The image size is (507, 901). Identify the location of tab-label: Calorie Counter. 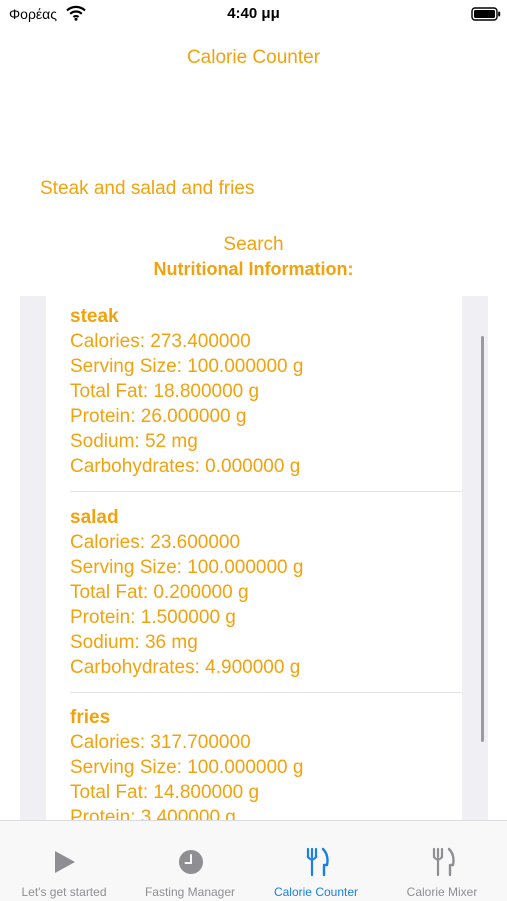
(316, 892).